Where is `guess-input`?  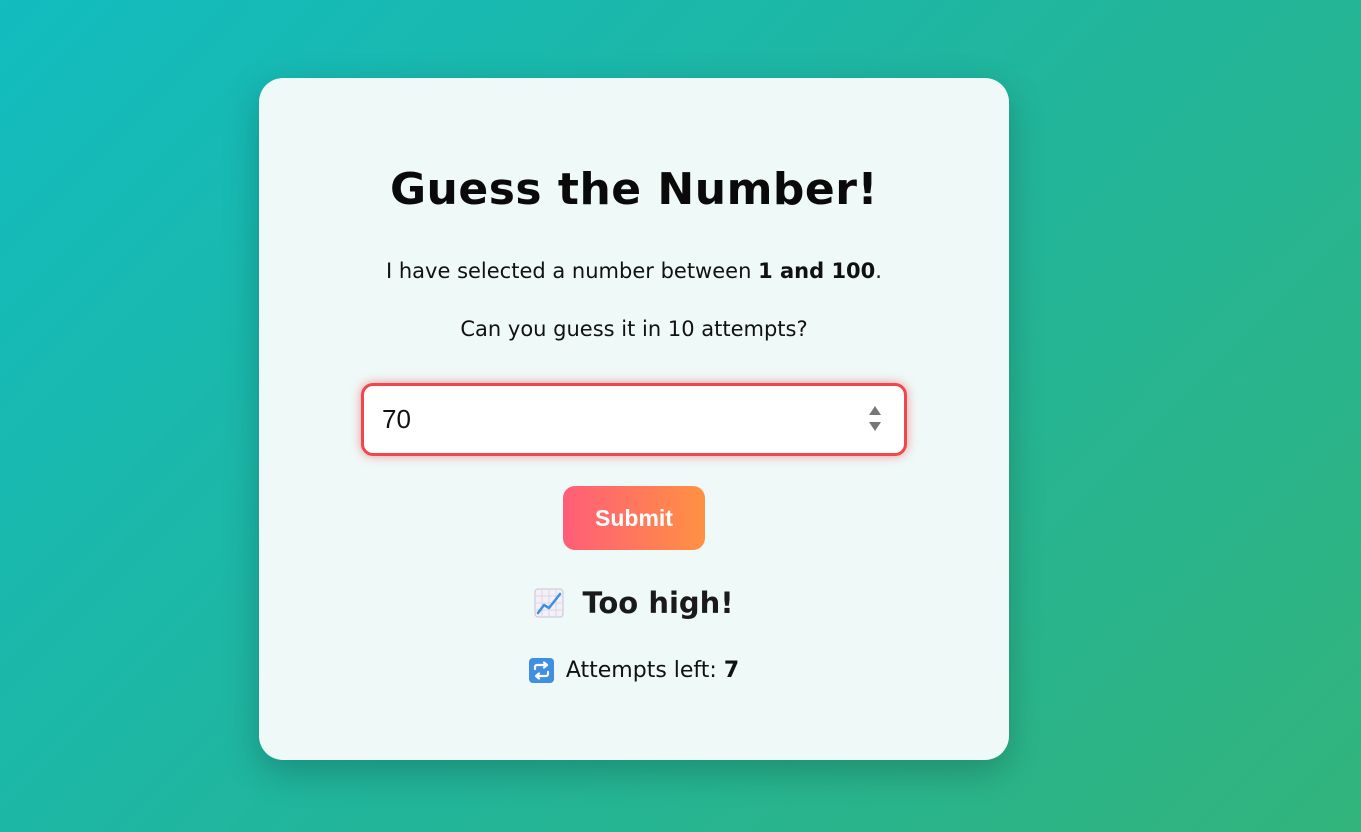
guess-input is located at coordinates (609, 419).